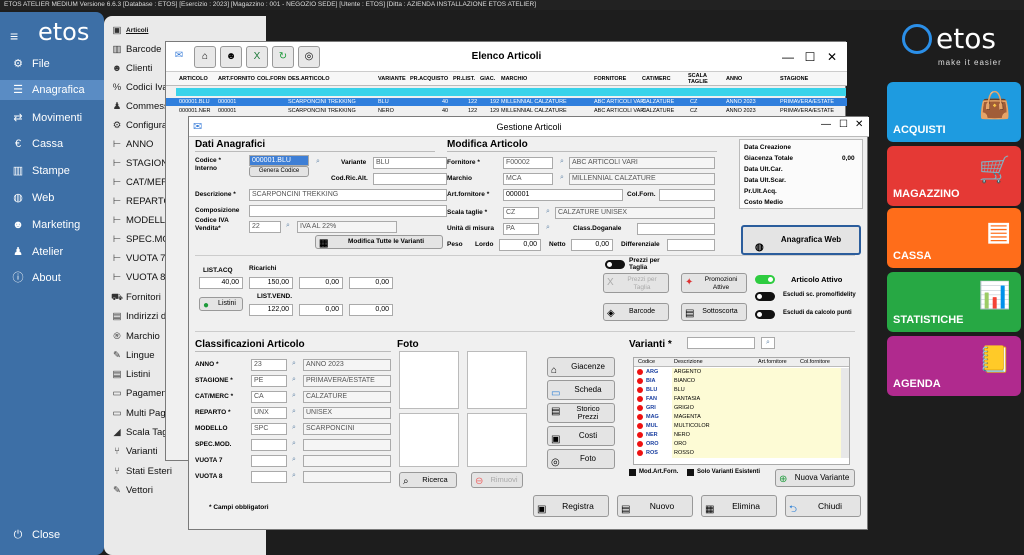  I want to click on mod-art-forn-checkbox, so click(632, 472).